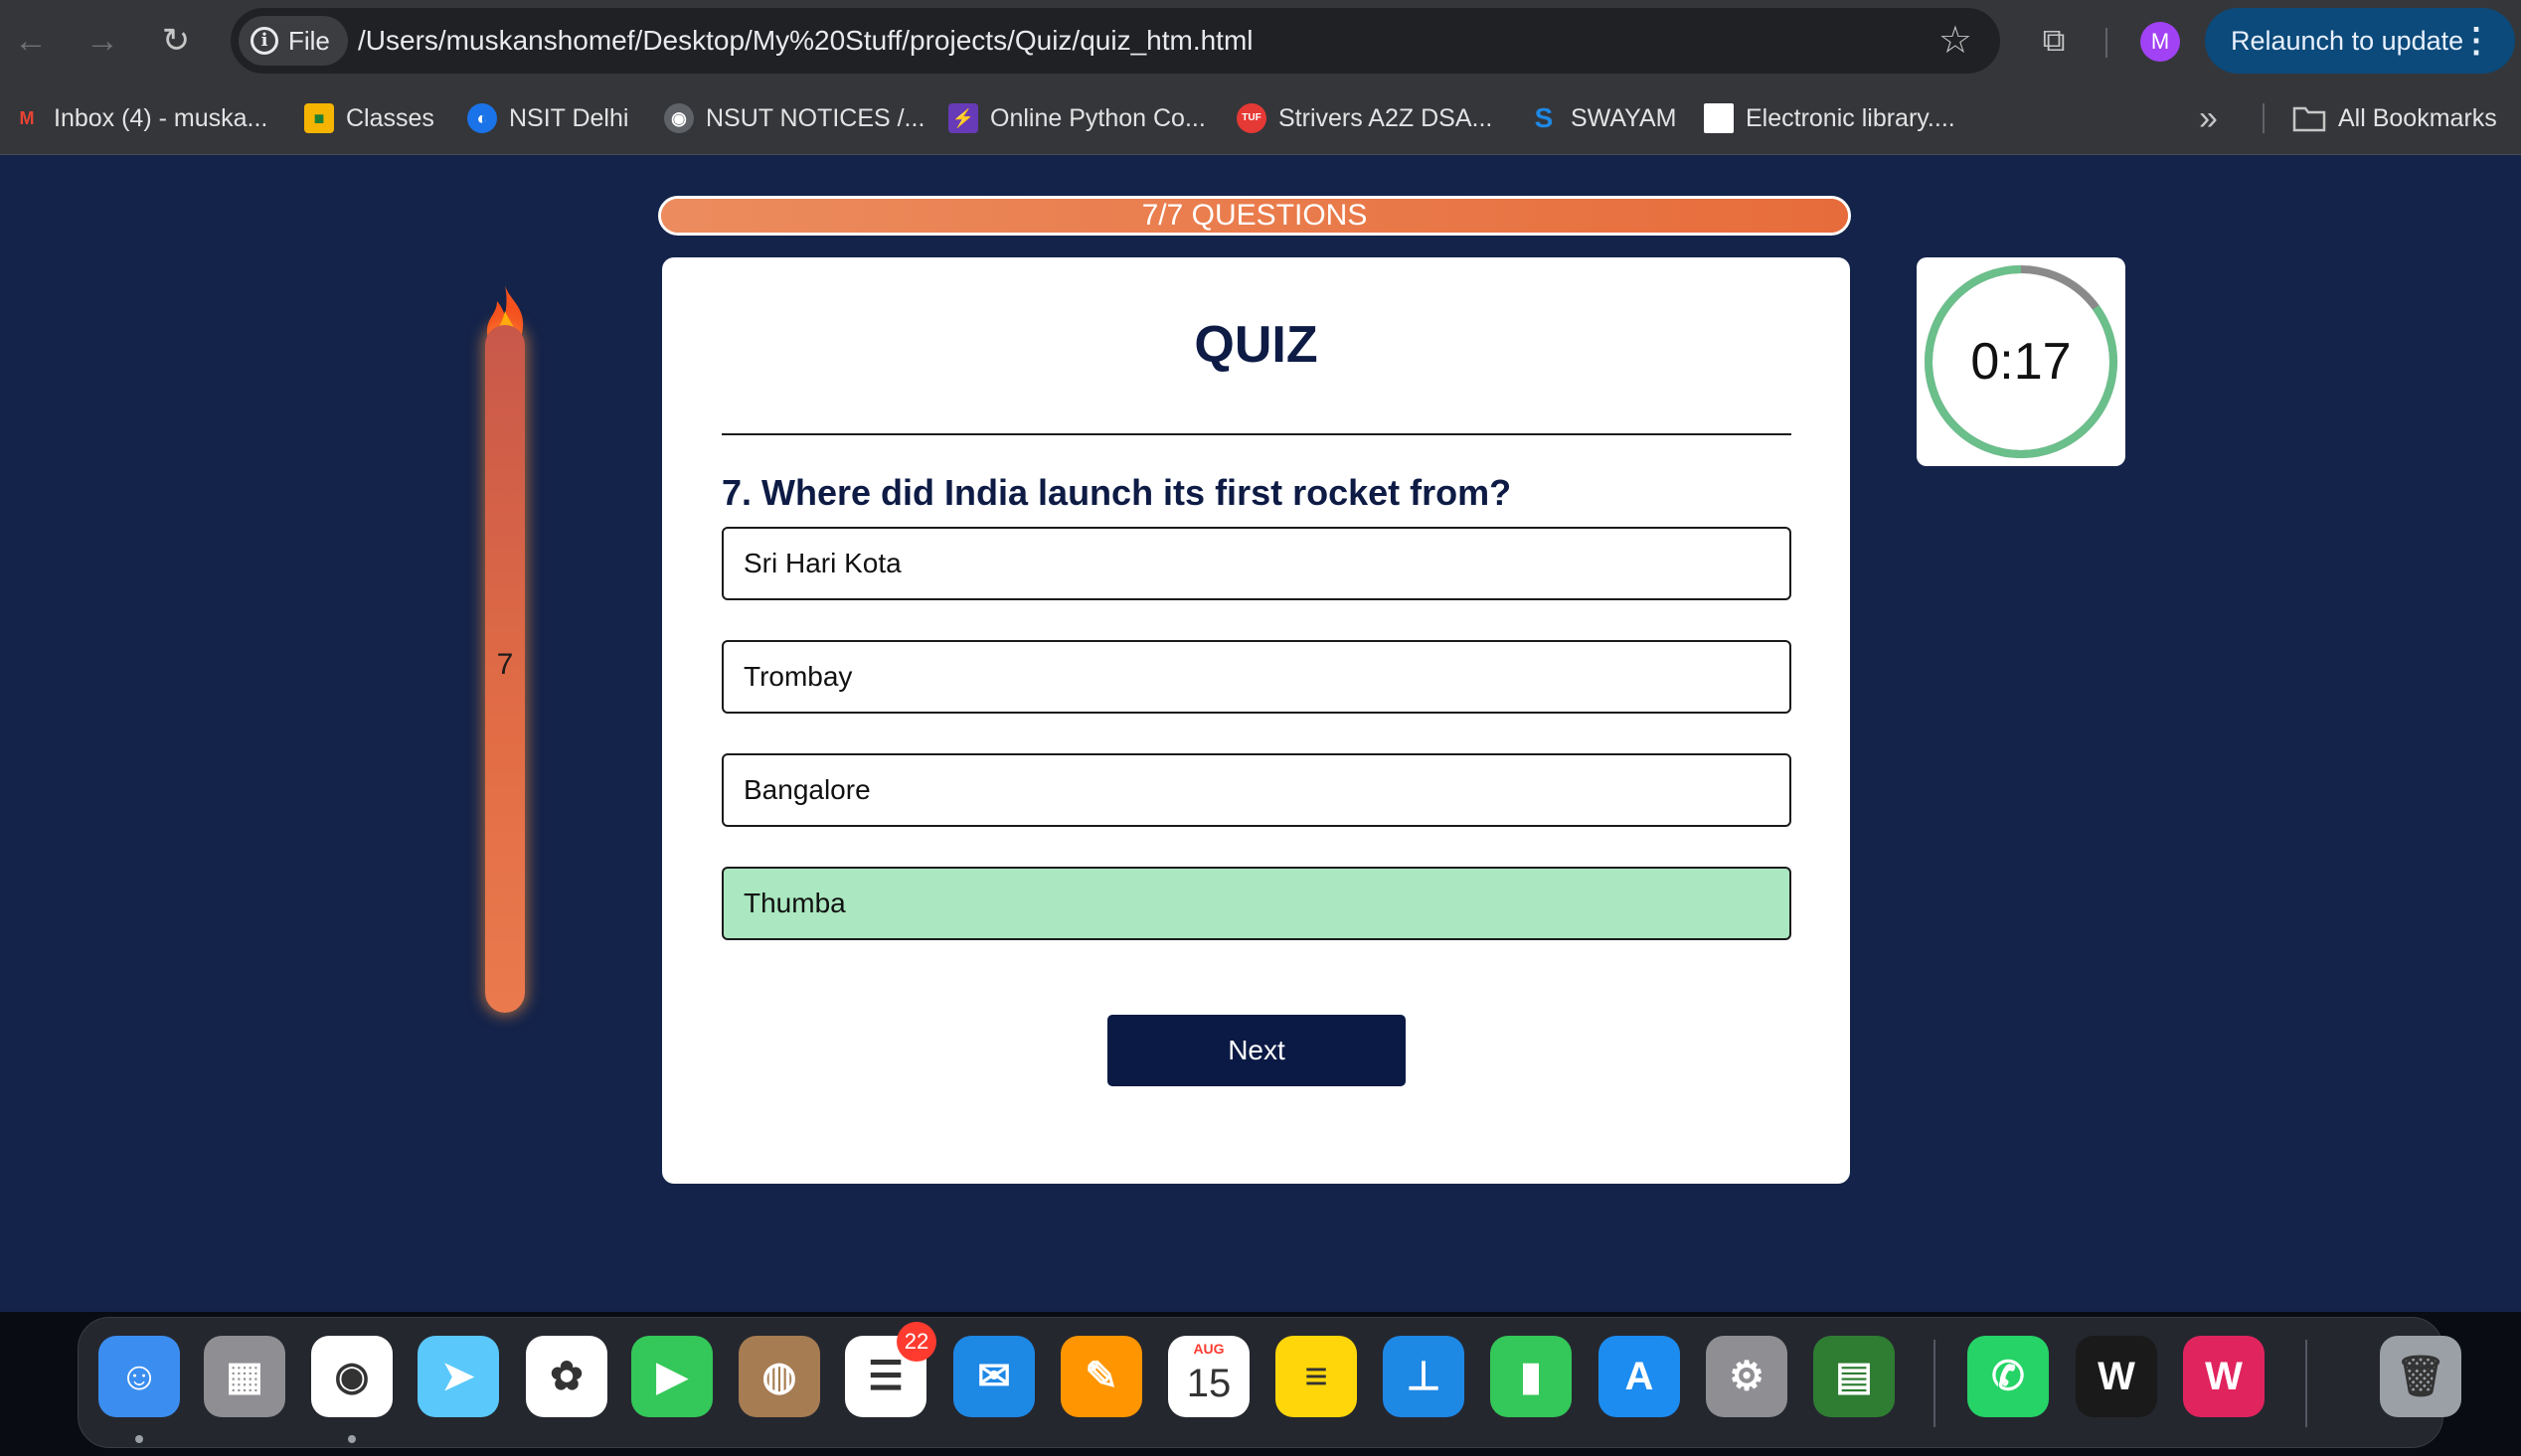 Image resolution: width=2521 pixels, height=1456 pixels. Describe the element at coordinates (2008, 1376) in the screenshot. I see `whatsapp-icon: ✆` at that location.